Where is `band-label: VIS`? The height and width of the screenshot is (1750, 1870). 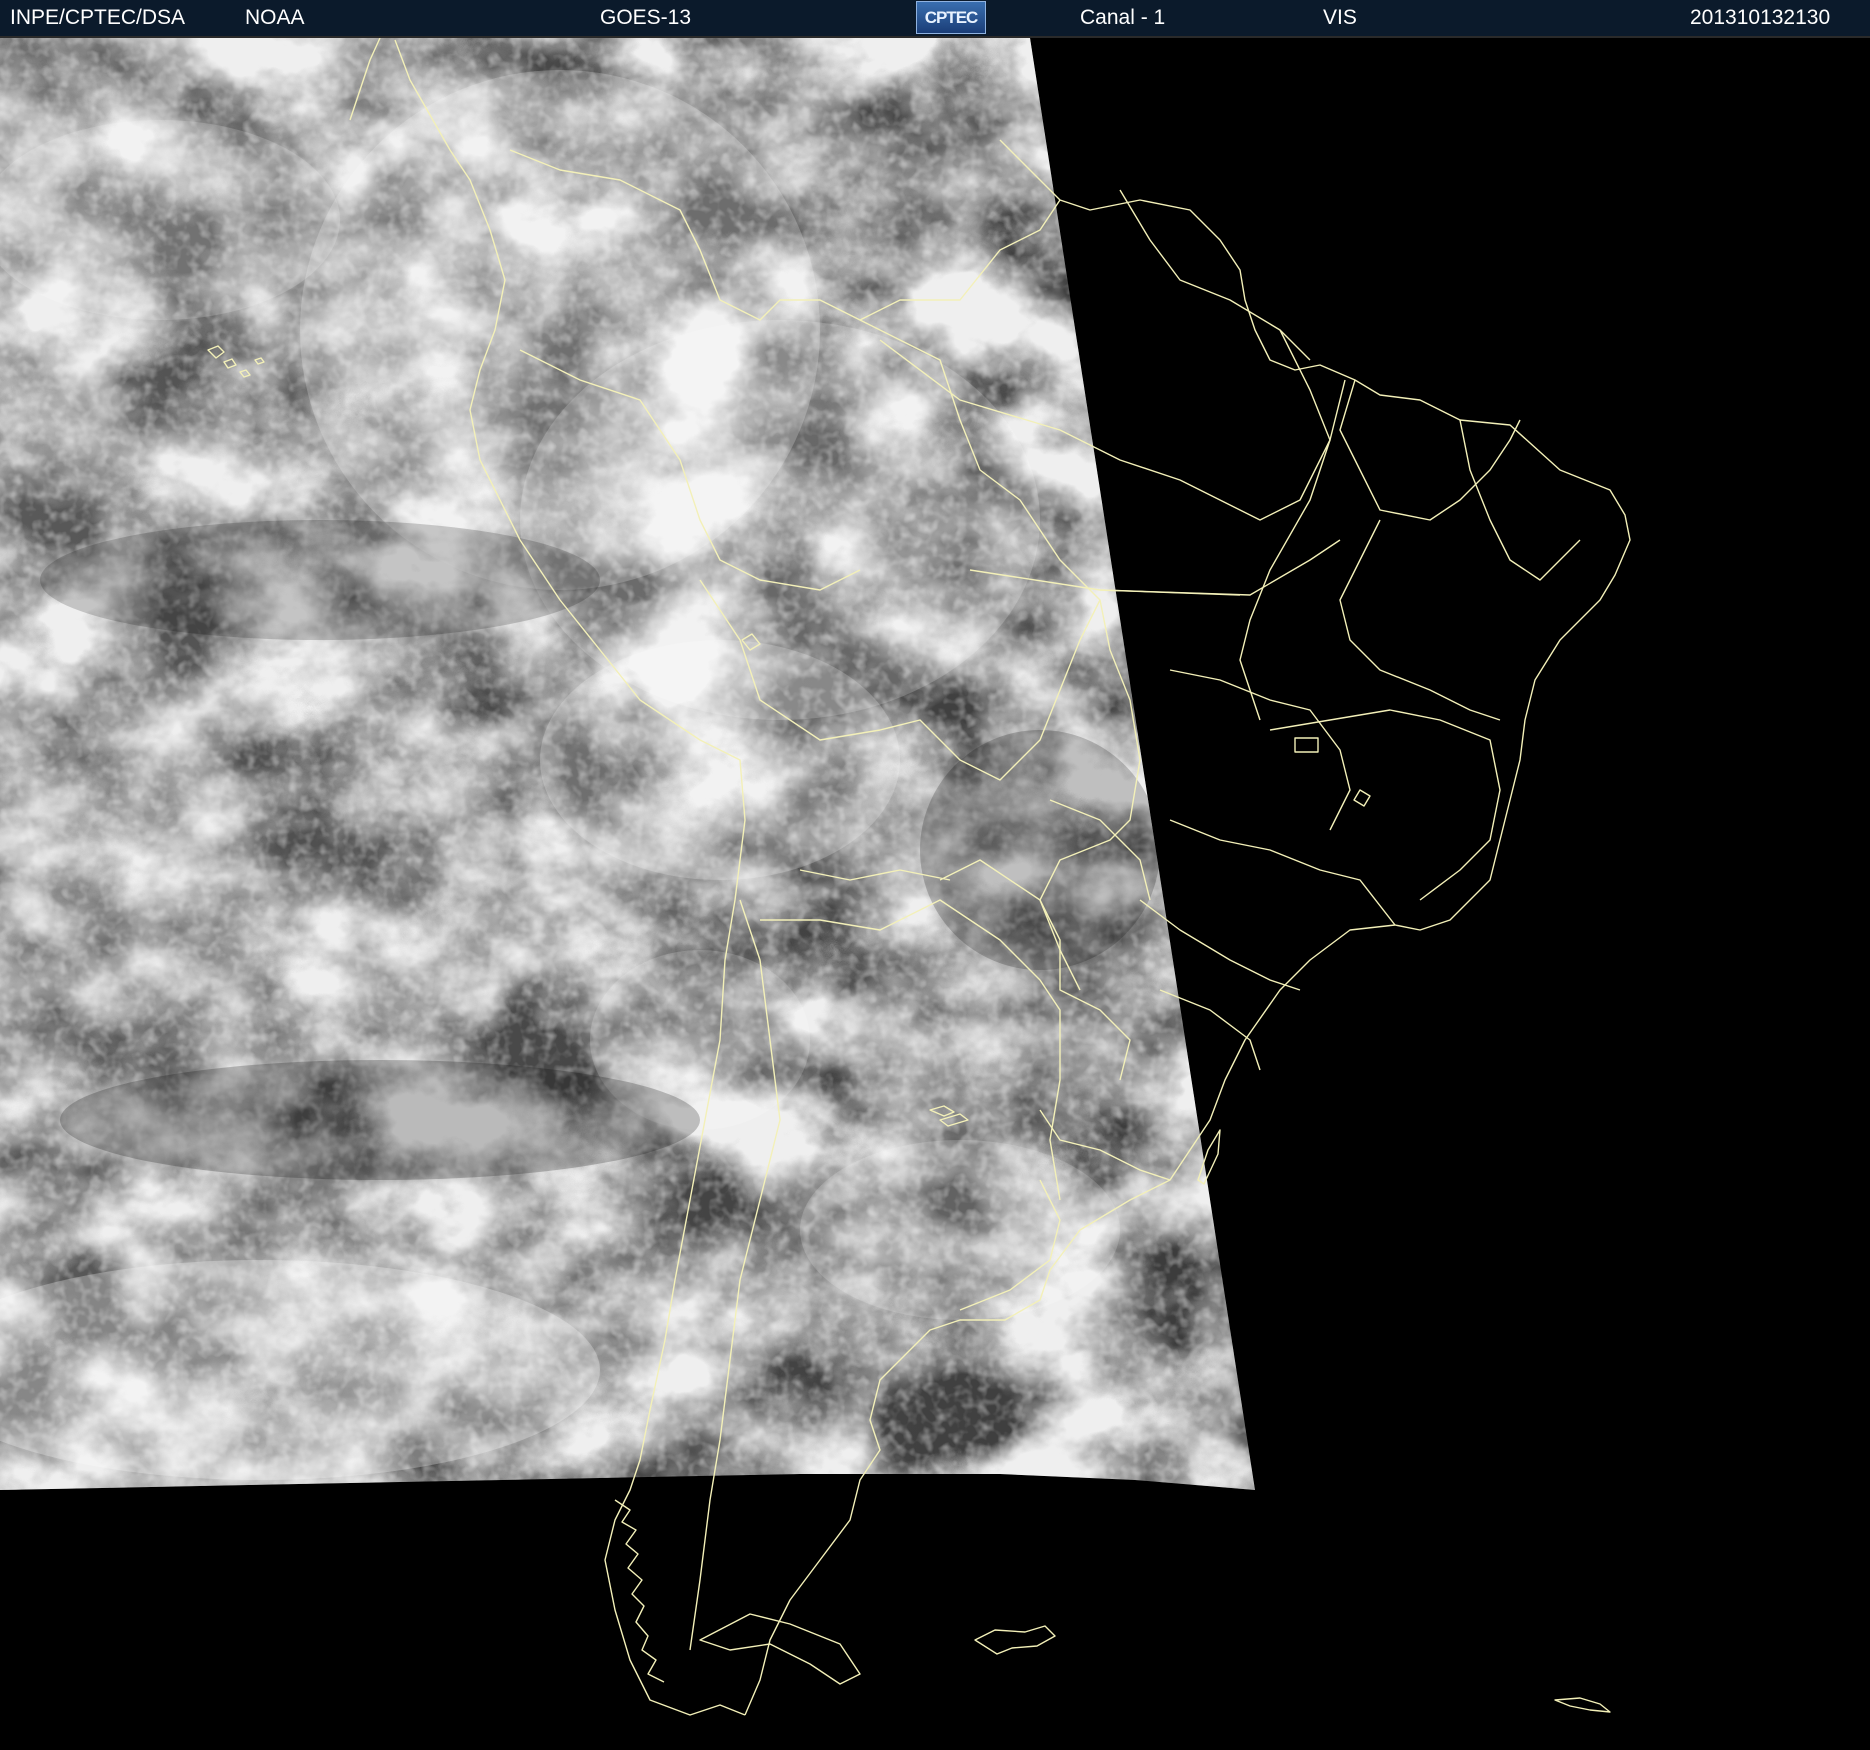 band-label: VIS is located at coordinates (1340, 17).